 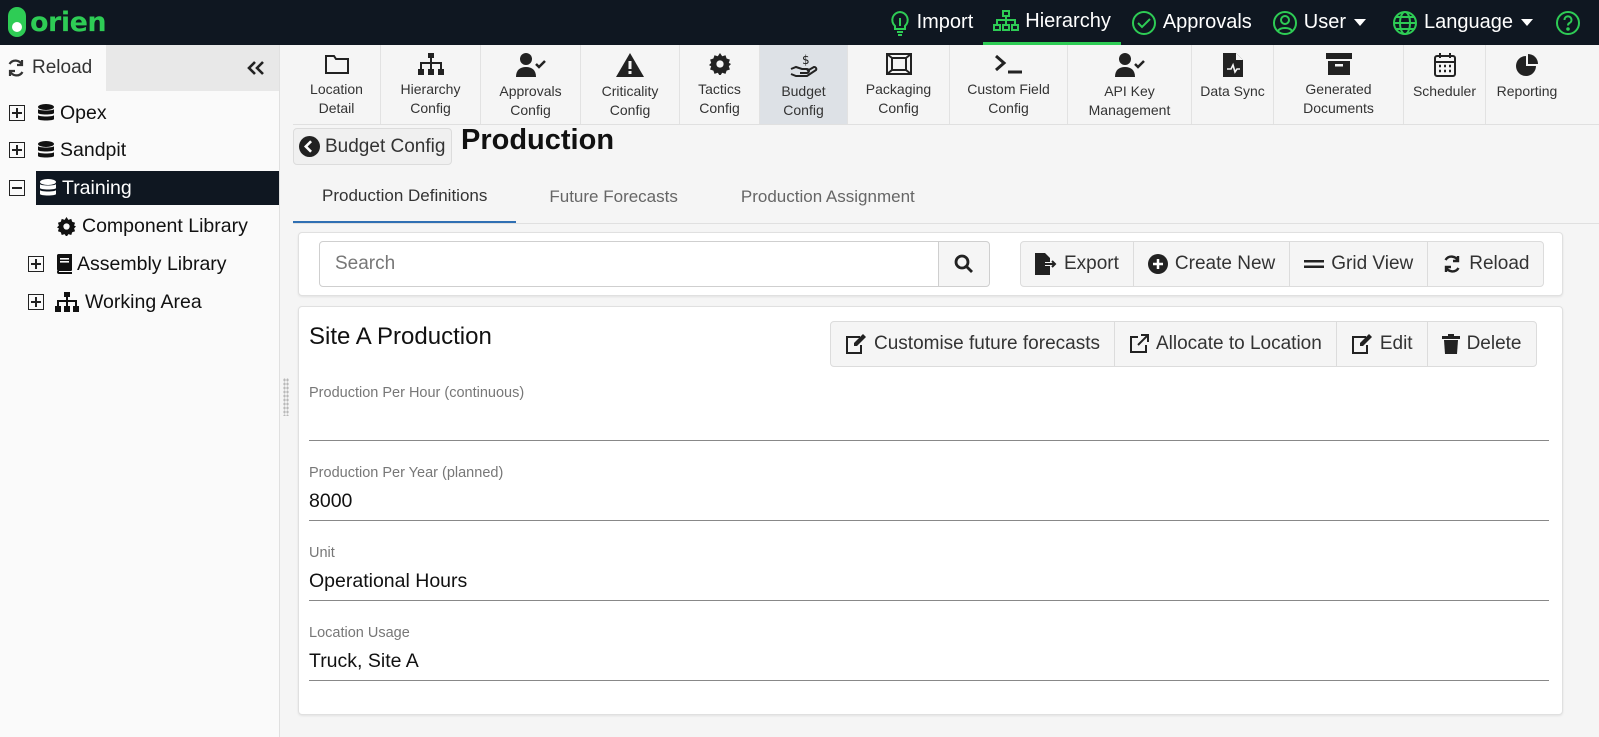 I want to click on packaging-icon, so click(x=898, y=64).